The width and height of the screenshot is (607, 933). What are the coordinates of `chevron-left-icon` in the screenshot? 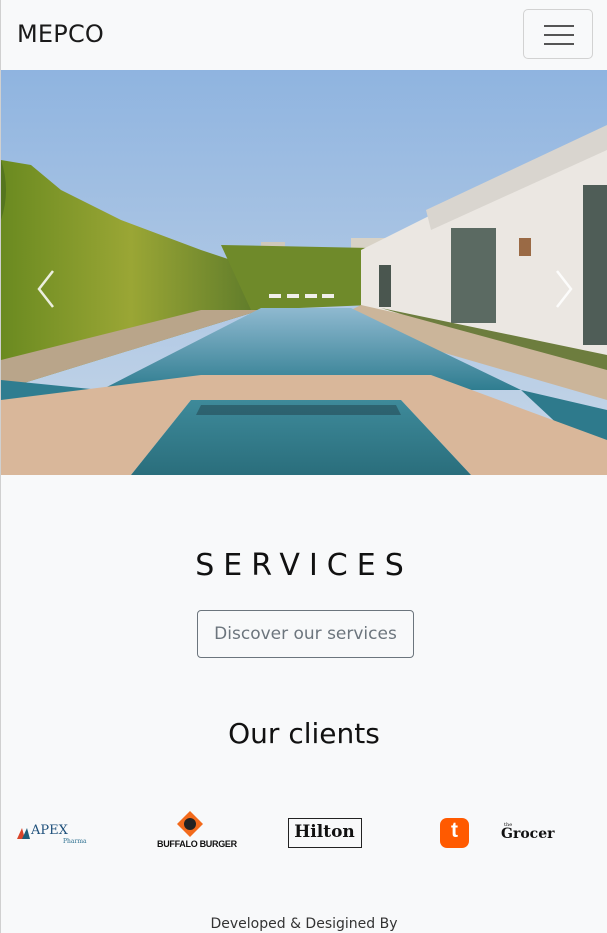 It's located at (45, 289).